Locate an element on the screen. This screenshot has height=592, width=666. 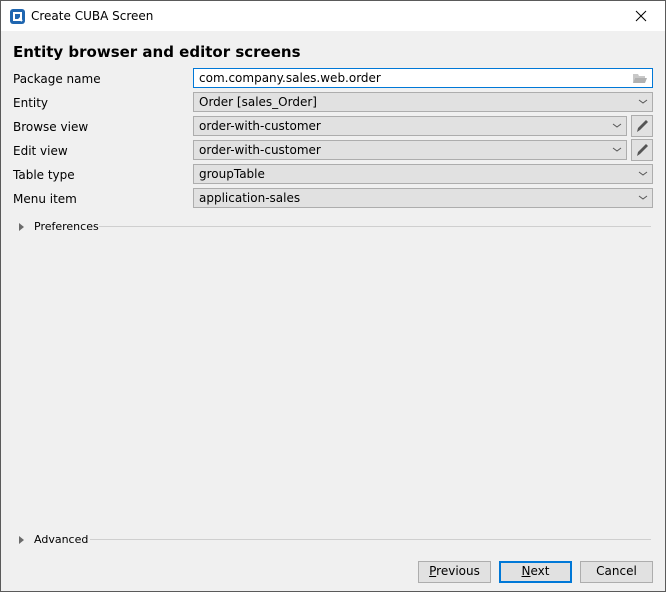
next-label: ext is located at coordinates (540, 571).